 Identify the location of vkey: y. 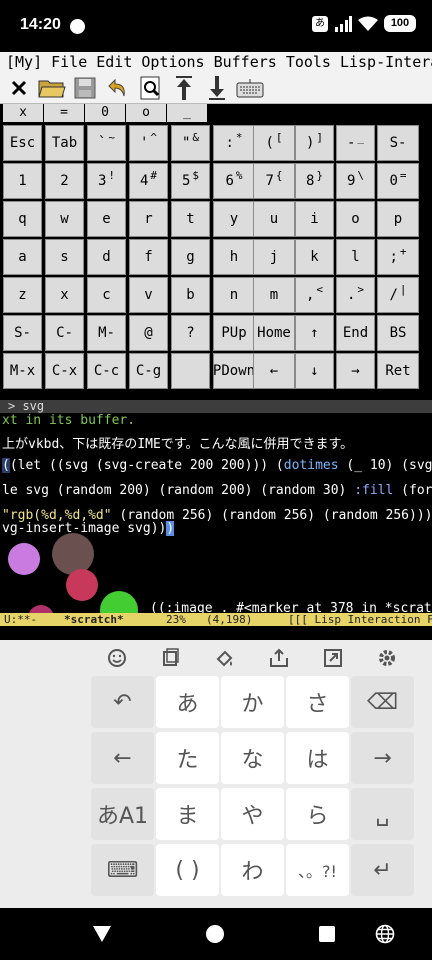
(234, 219).